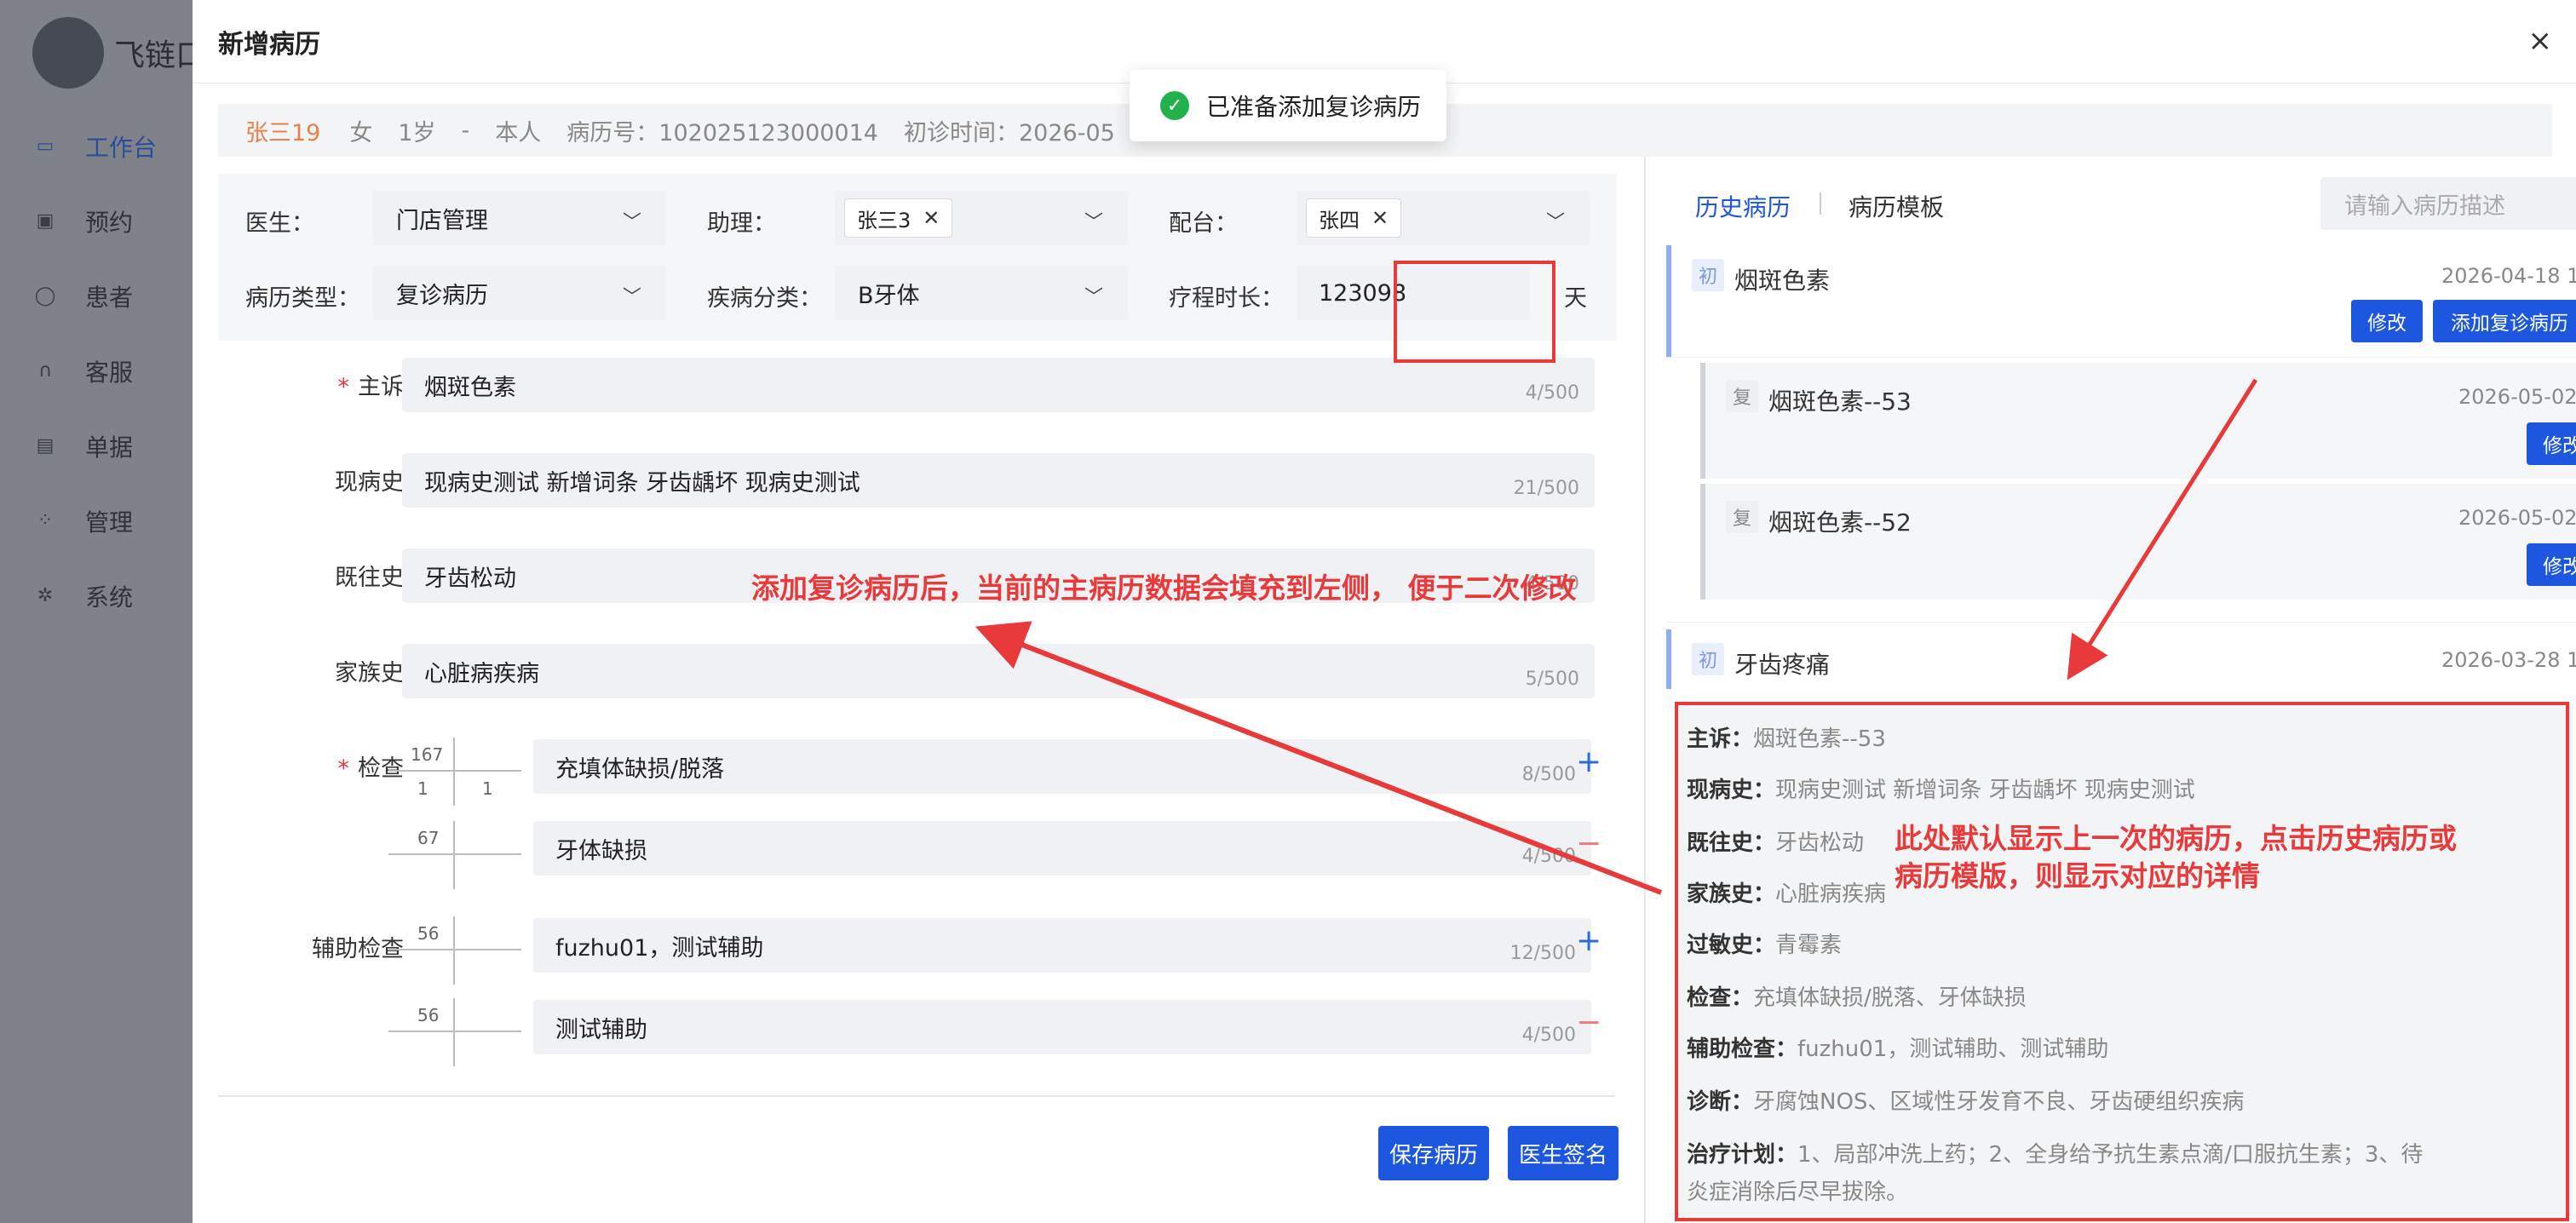 This screenshot has width=2576, height=1223. Describe the element at coordinates (46, 221) in the screenshot. I see `calendar-icon: ▣` at that location.